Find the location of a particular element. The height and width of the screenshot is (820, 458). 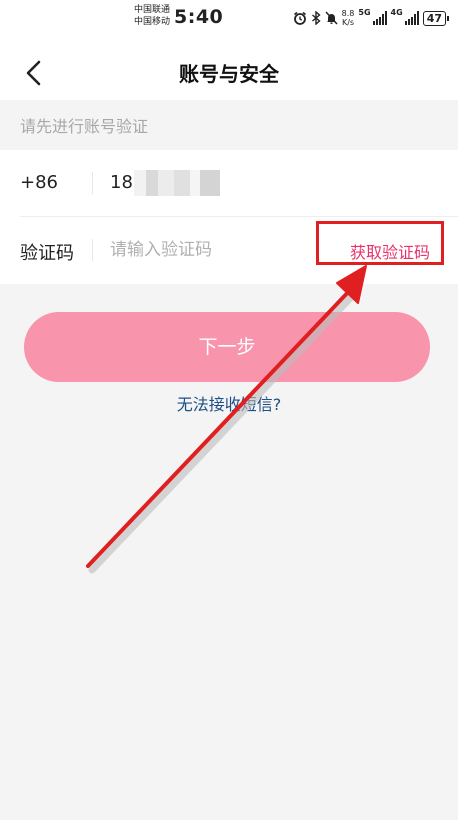

verify-hint: 请先进行账号验证 is located at coordinates (84, 126).